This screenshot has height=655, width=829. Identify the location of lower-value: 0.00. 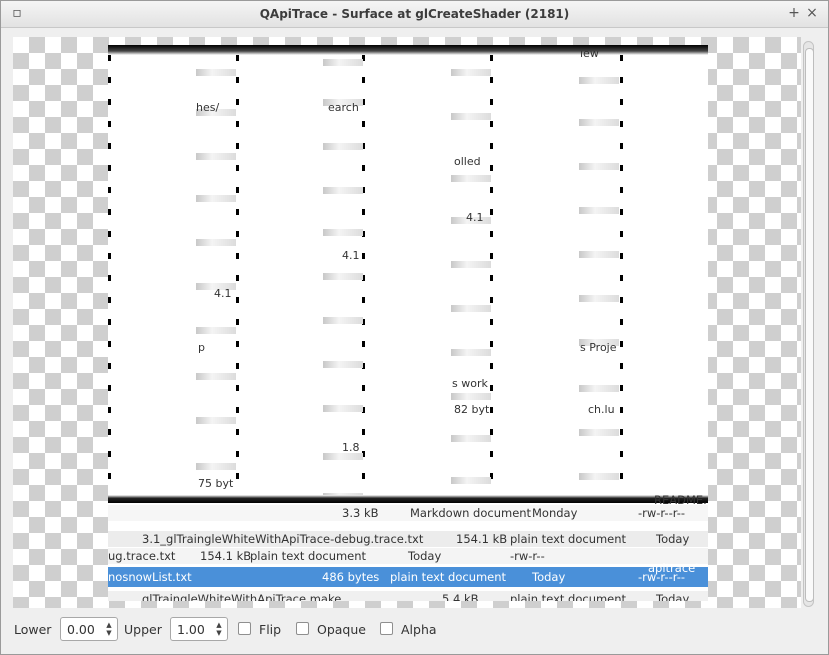
(81, 629).